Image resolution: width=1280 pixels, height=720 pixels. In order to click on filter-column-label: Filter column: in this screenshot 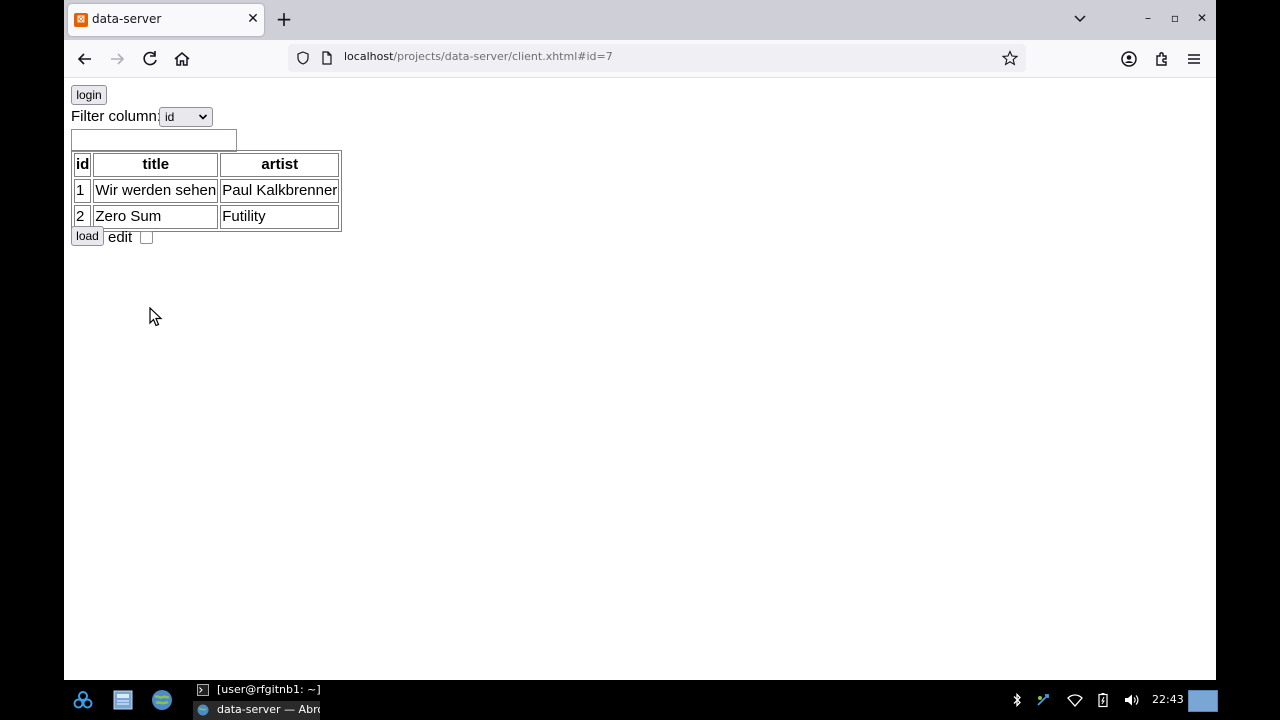, I will do `click(116, 116)`.